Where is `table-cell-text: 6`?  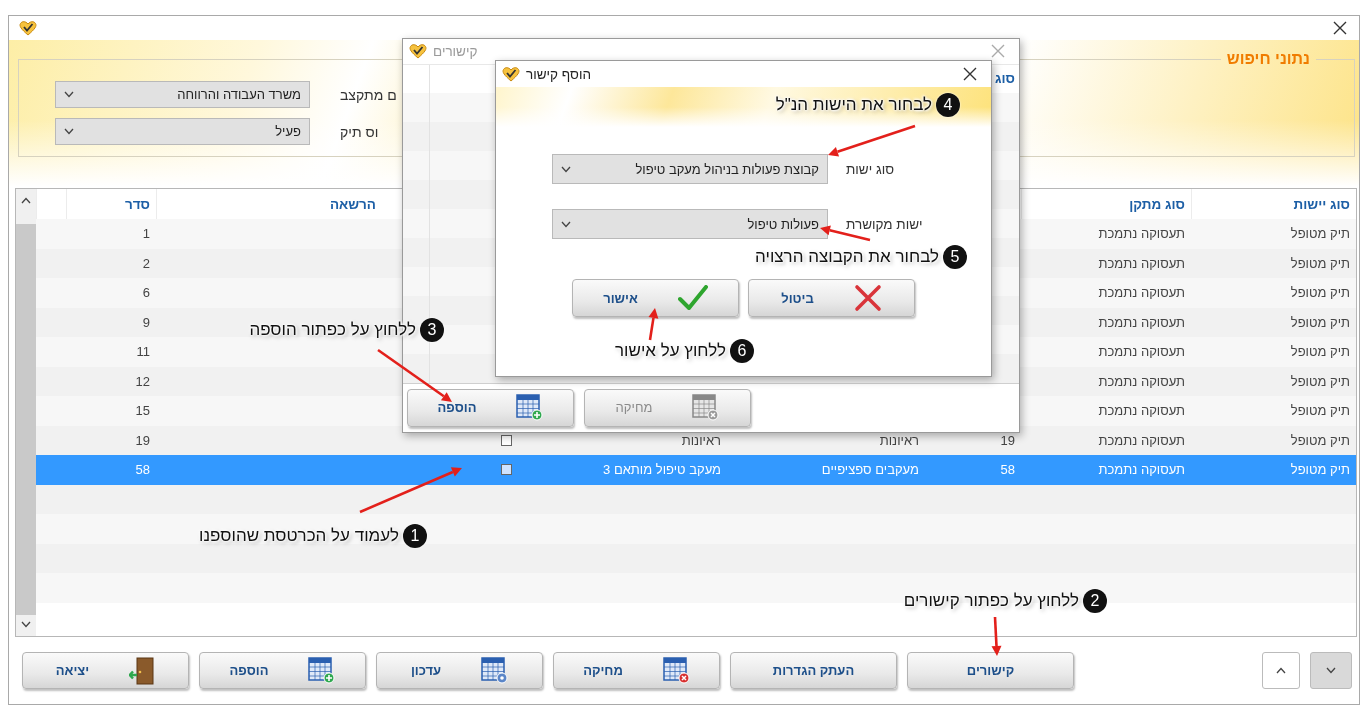 table-cell-text: 6 is located at coordinates (146, 293).